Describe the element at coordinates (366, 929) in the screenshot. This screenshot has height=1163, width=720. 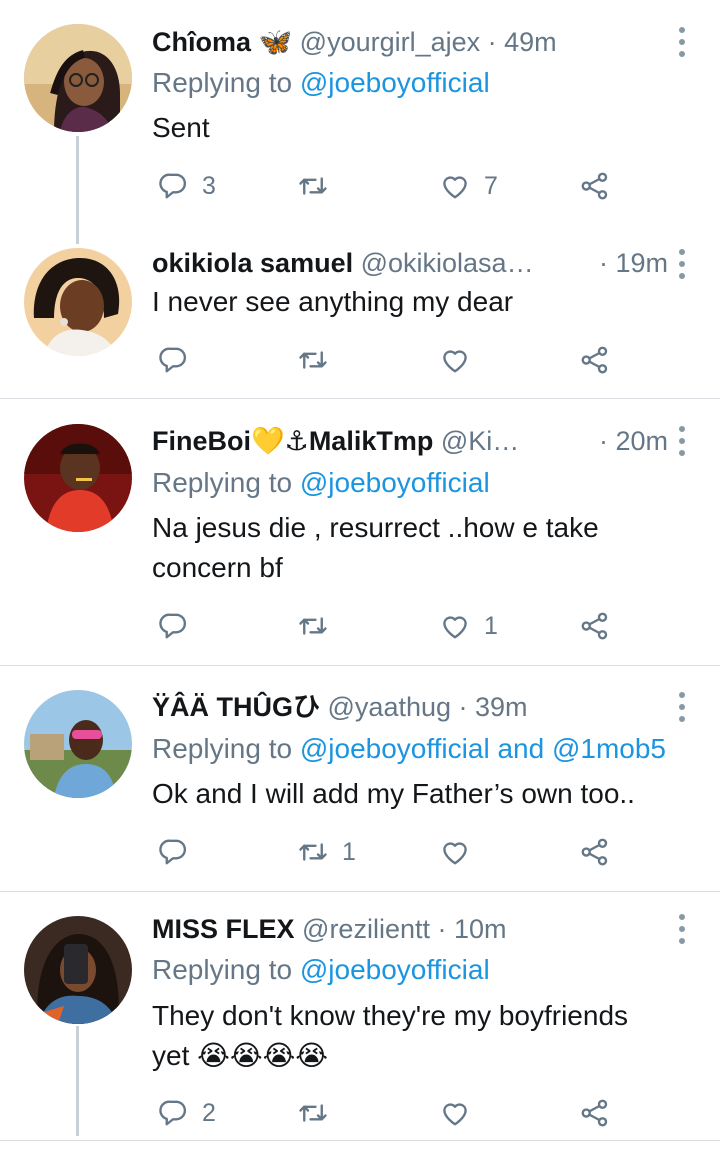
I see `user-handle: @rezilientt` at that location.